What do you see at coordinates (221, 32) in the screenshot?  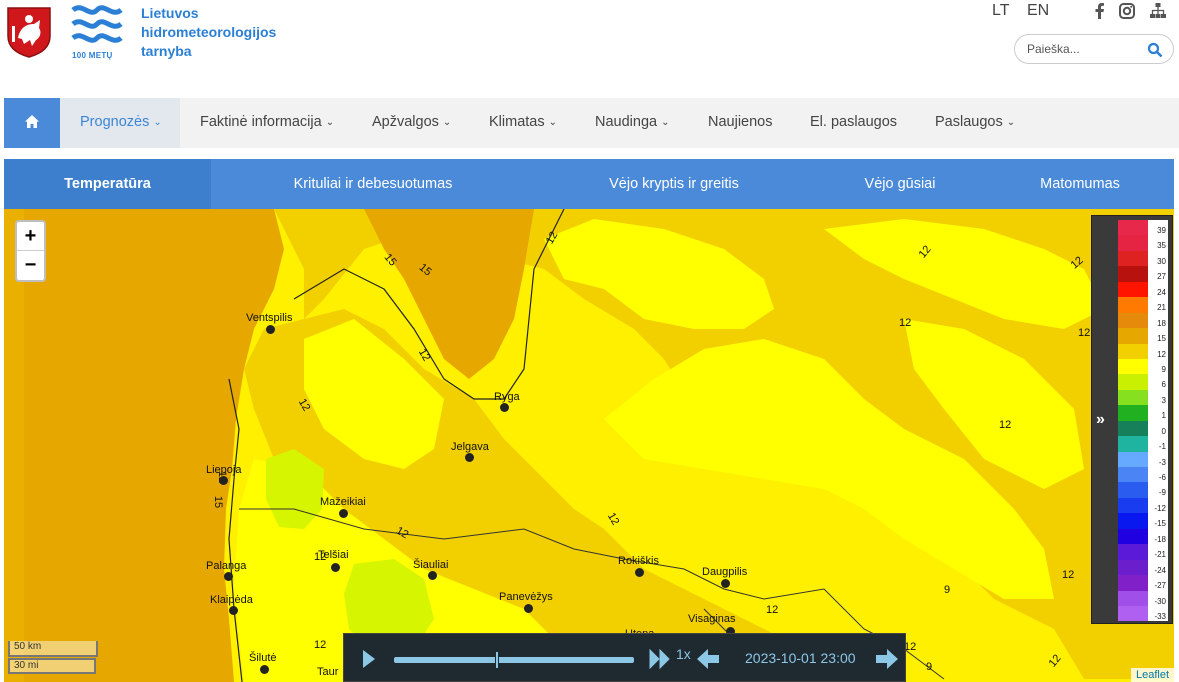 I see `org-name: Lietuvos hidrometeorologijos tarnyba` at bounding box center [221, 32].